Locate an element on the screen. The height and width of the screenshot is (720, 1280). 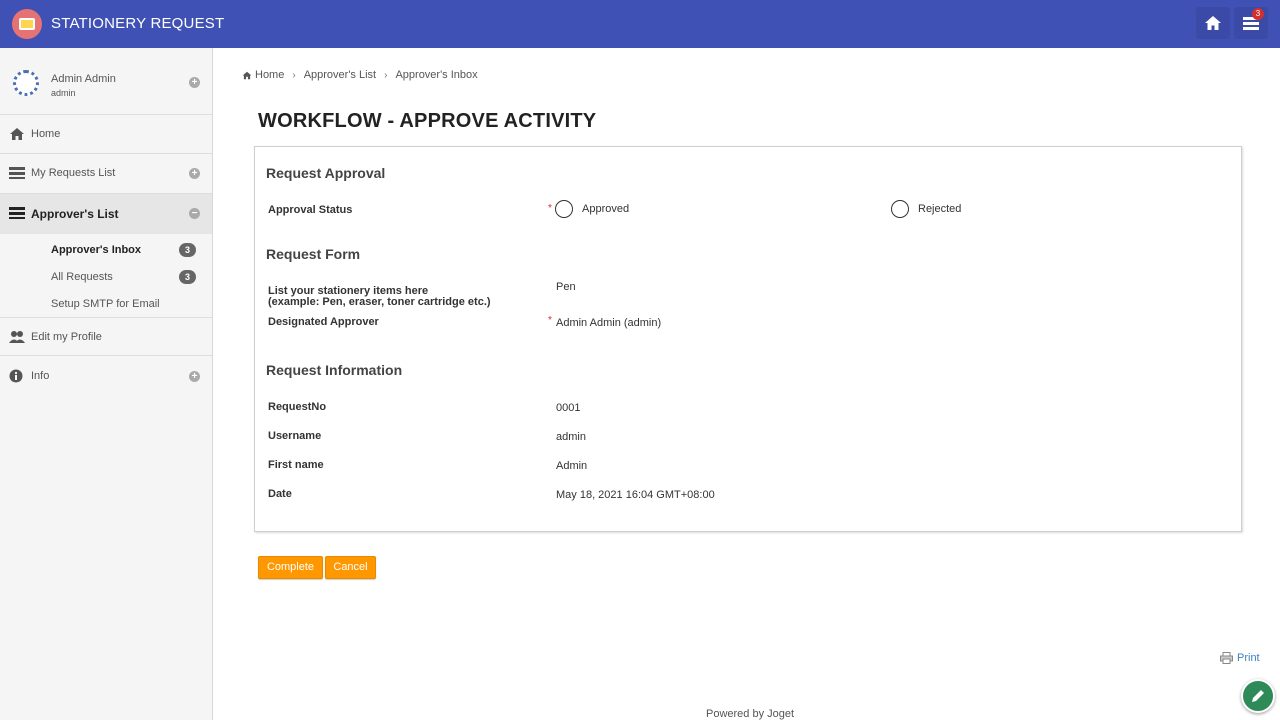
request-no-value: 0001 is located at coordinates (568, 408).